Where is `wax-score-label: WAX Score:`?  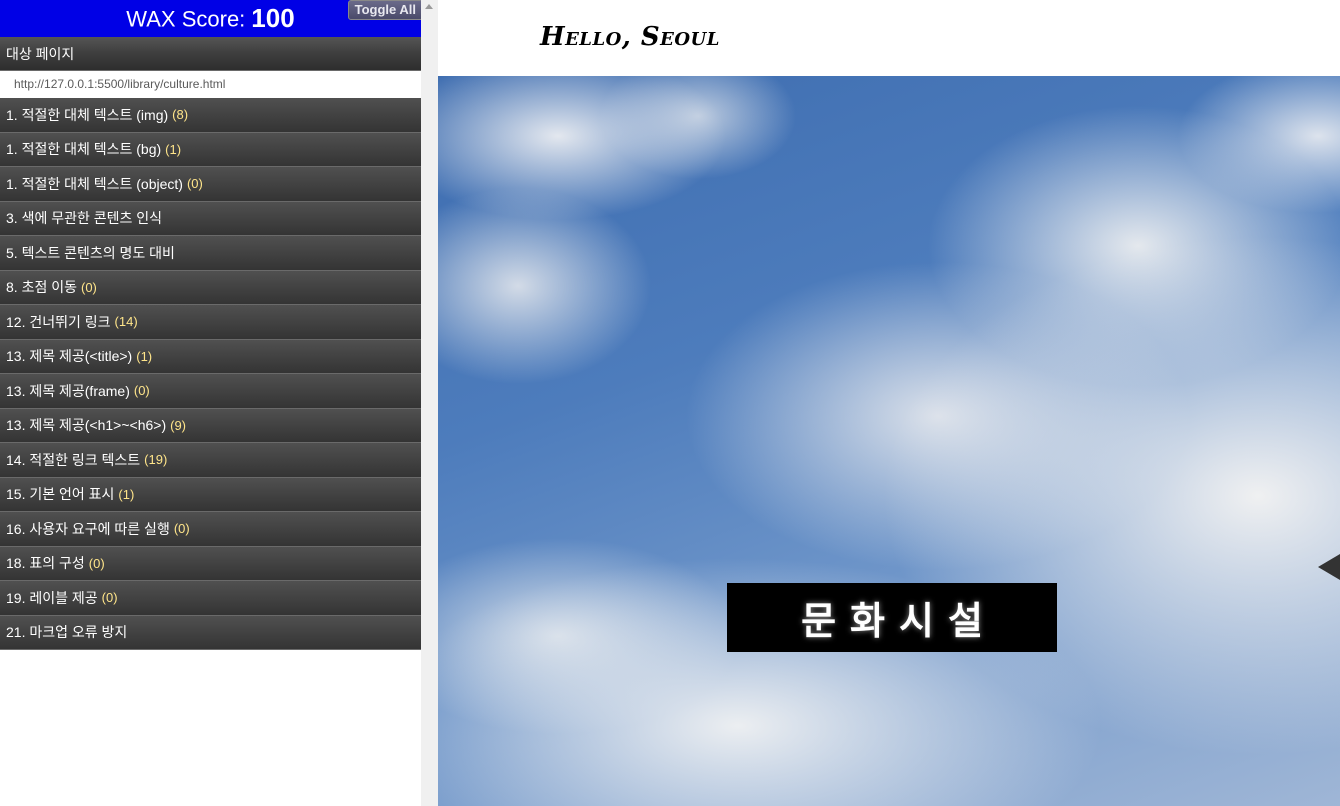
wax-score-label: WAX Score: is located at coordinates (186, 19).